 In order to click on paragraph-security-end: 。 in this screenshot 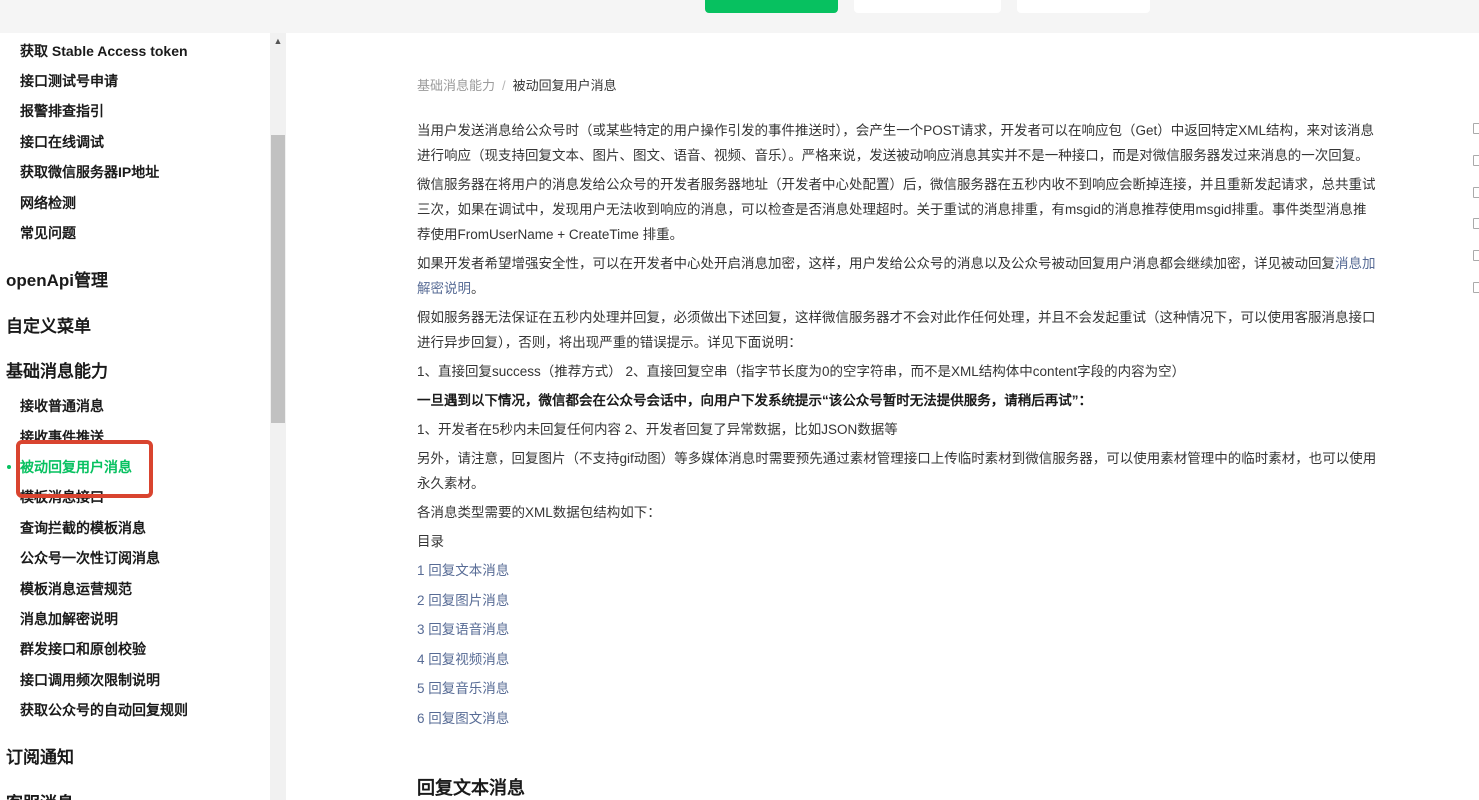, I will do `click(478, 288)`.